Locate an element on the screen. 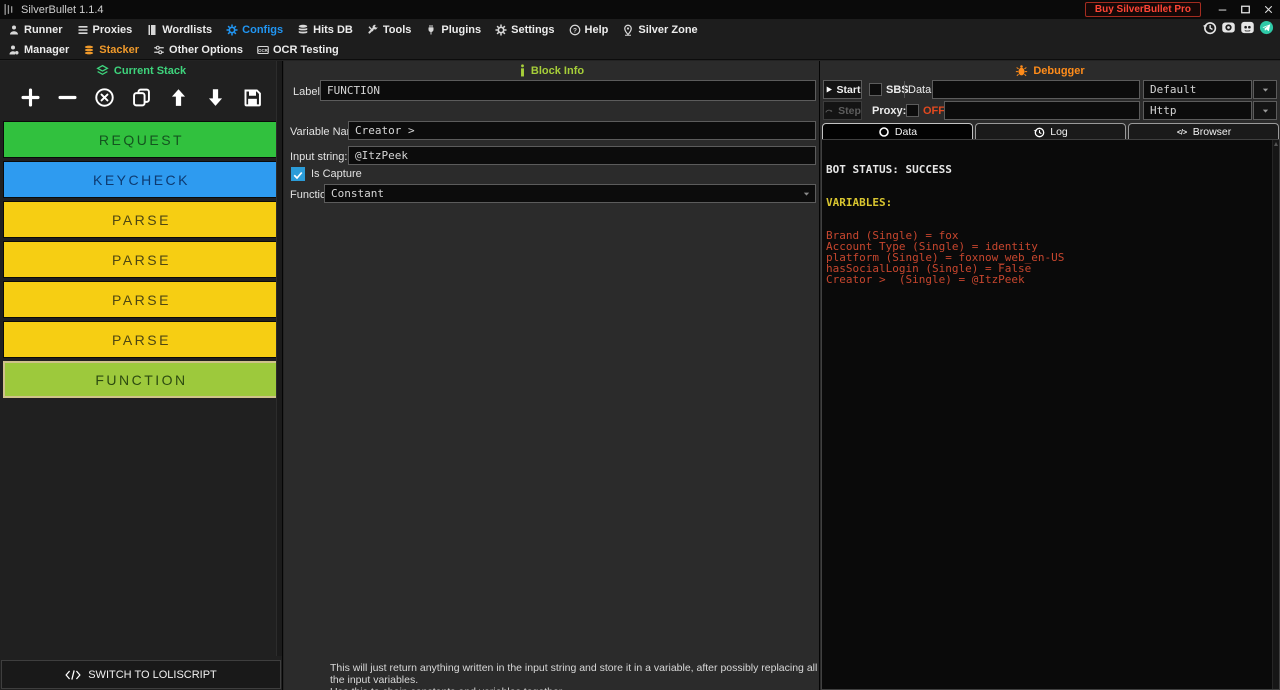  menu-item-wordlists: Wordlists is located at coordinates (179, 30).